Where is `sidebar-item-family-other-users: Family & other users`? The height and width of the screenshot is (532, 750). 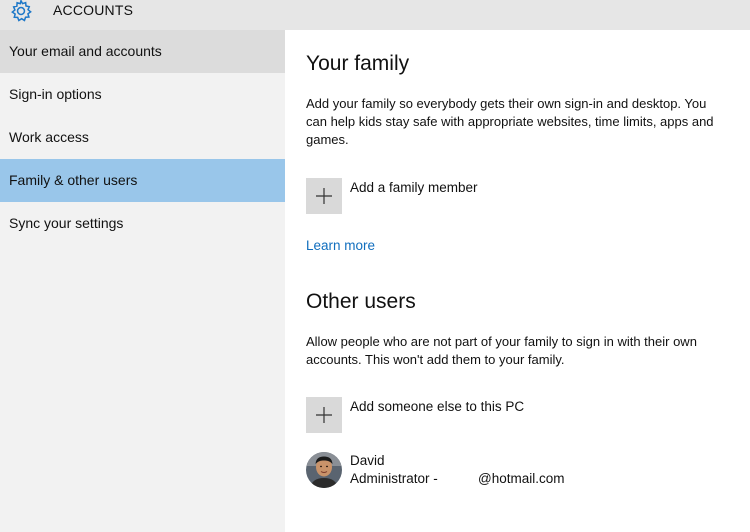
sidebar-item-family-other-users: Family & other users is located at coordinates (142, 180).